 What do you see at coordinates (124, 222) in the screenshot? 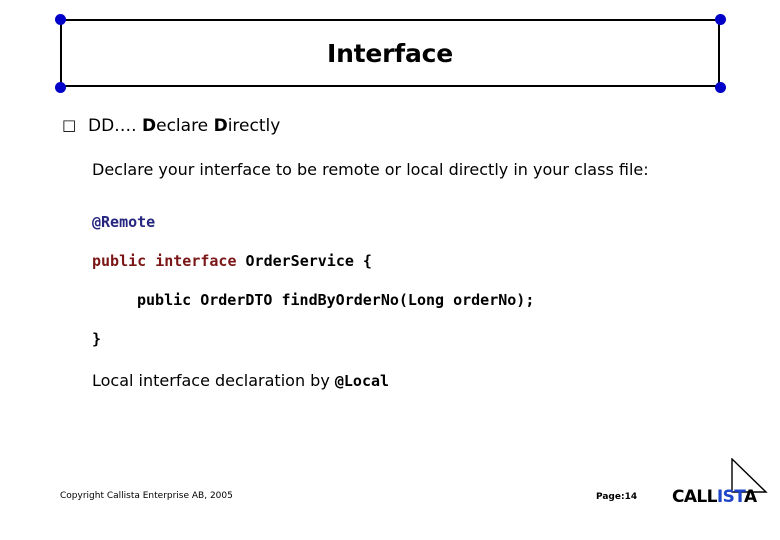
I see `code-annotation-remote: @Remote` at bounding box center [124, 222].